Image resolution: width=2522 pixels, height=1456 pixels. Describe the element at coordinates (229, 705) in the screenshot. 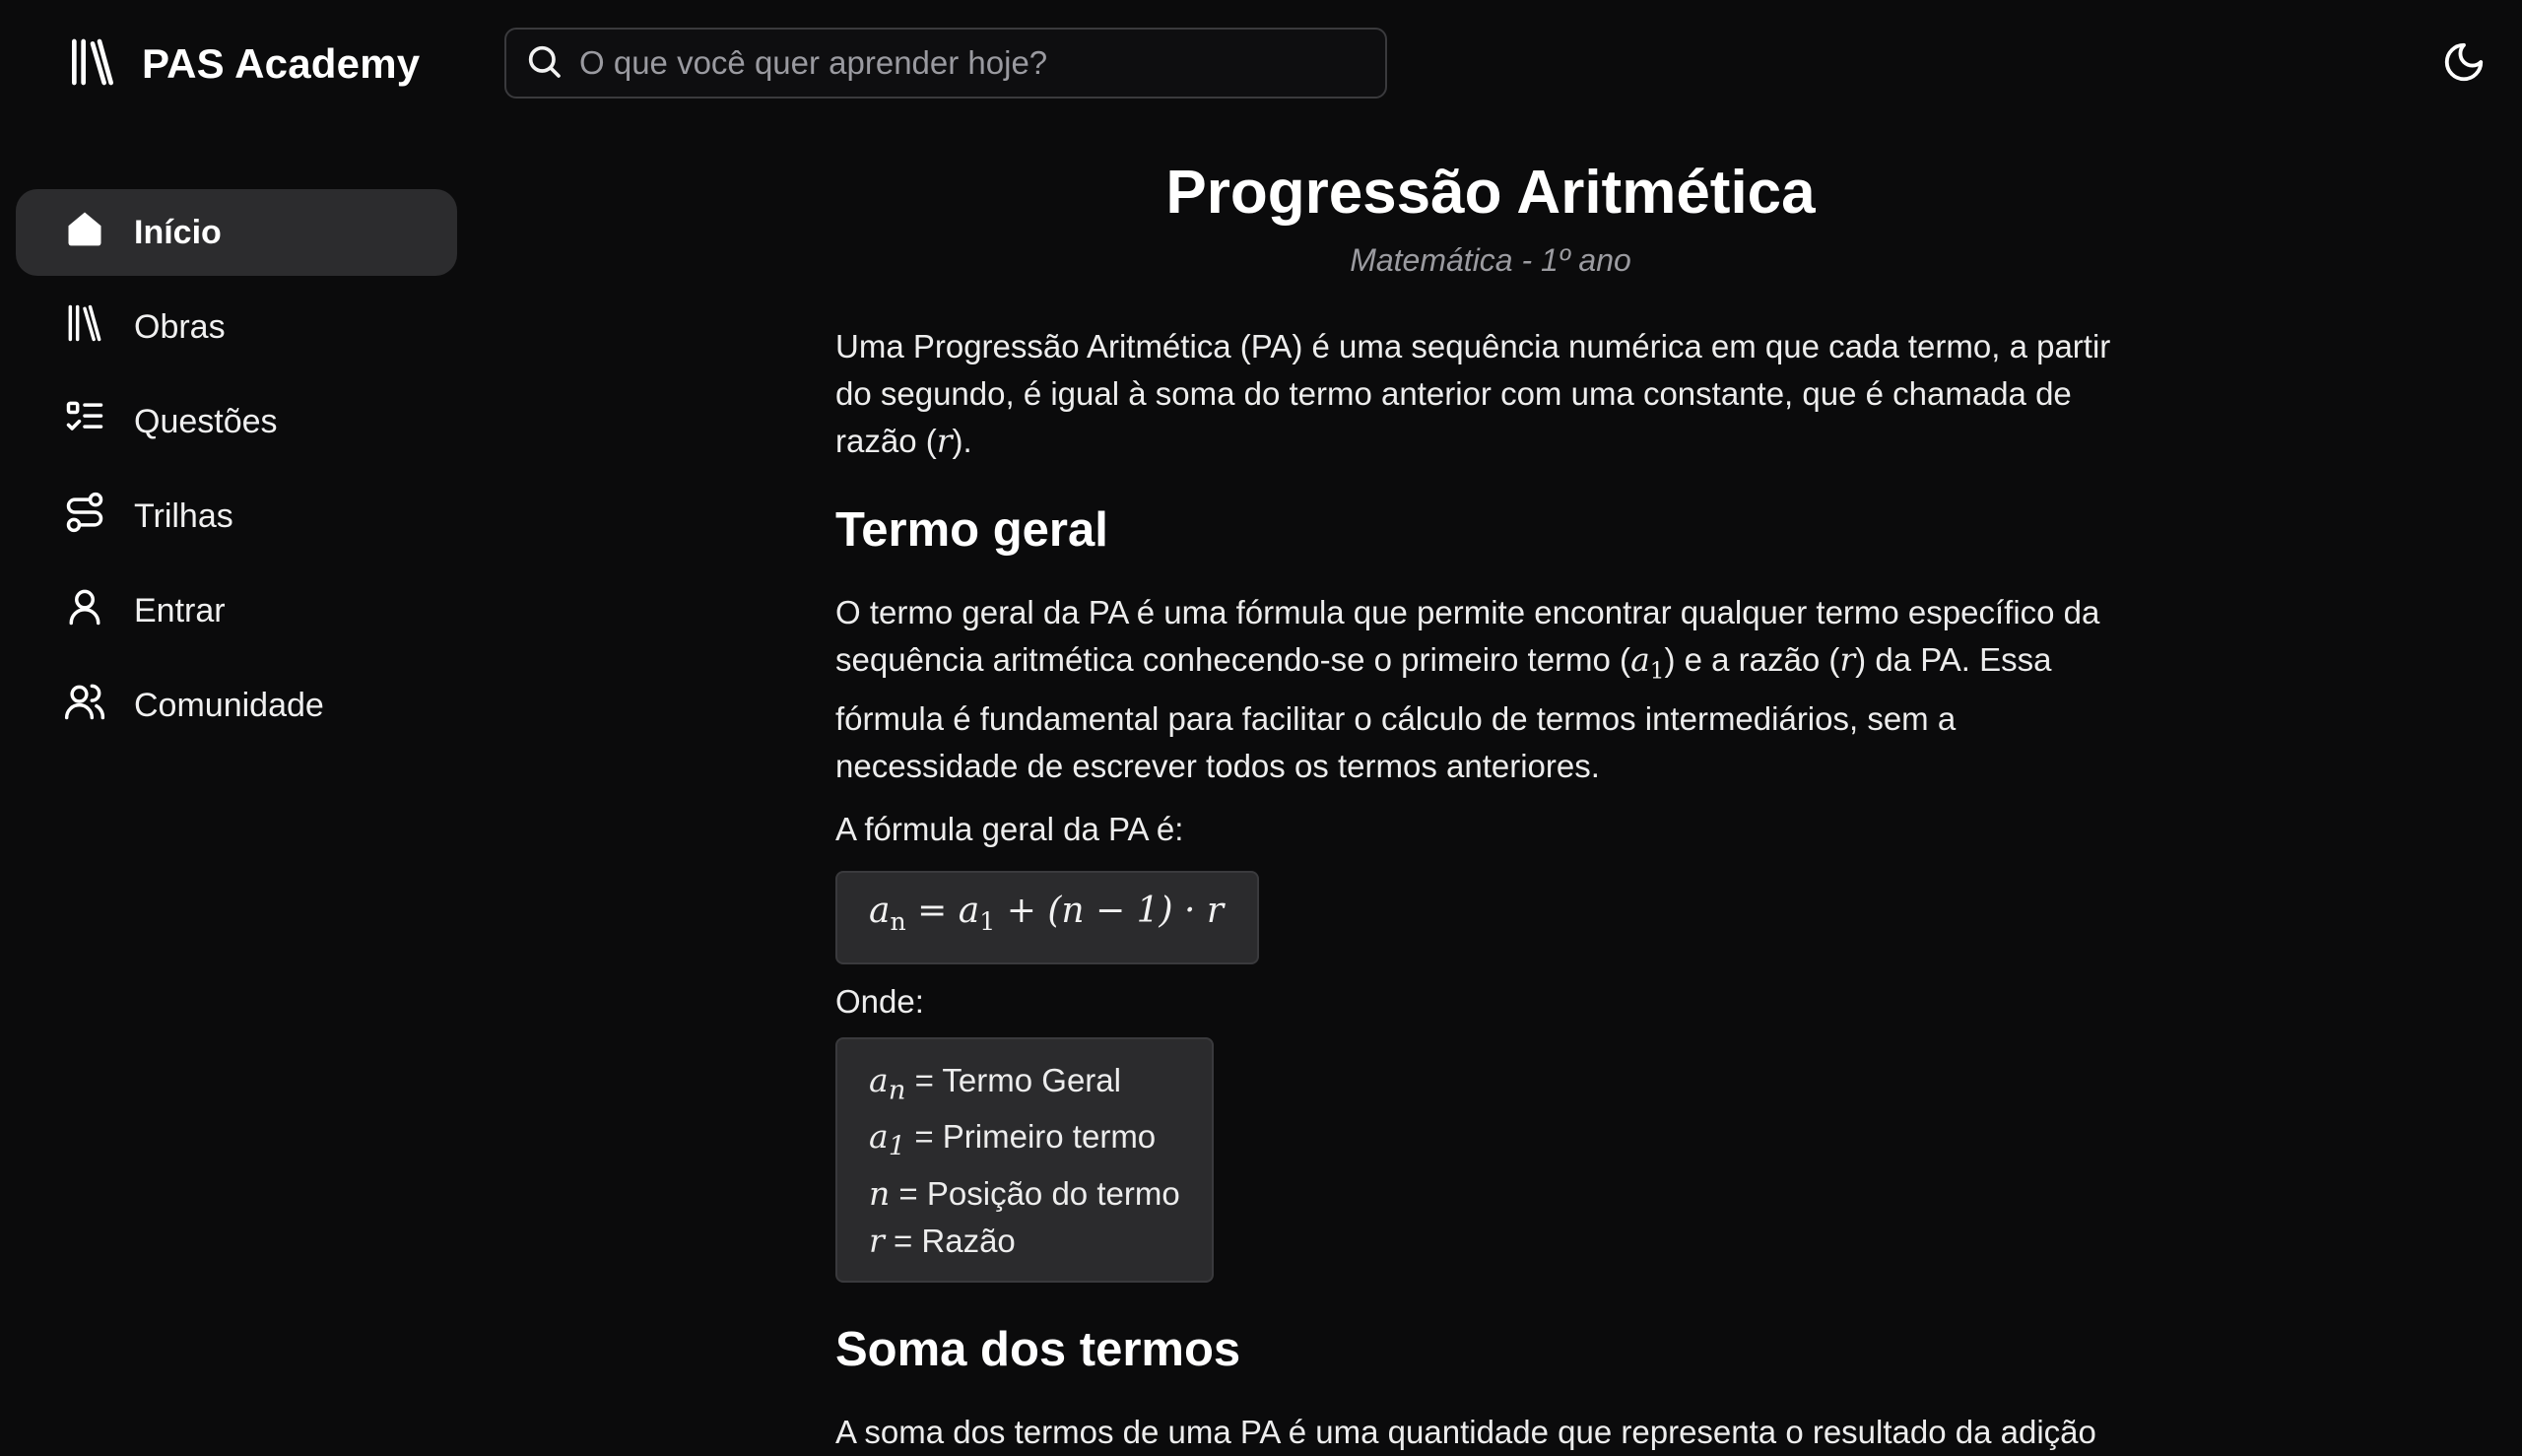

I see `sidebar-item-label: Comunidade` at that location.